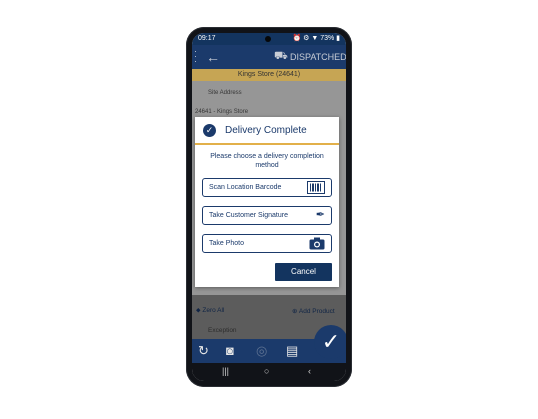 The image size is (538, 419). Describe the element at coordinates (209, 130) in the screenshot. I see `check-circle-icon: ✓` at that location.